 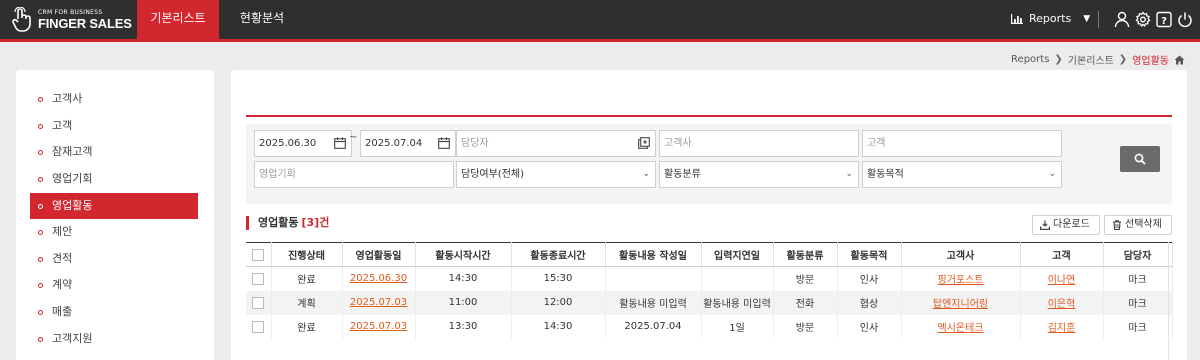 I want to click on help-icon: ?, so click(x=1164, y=19).